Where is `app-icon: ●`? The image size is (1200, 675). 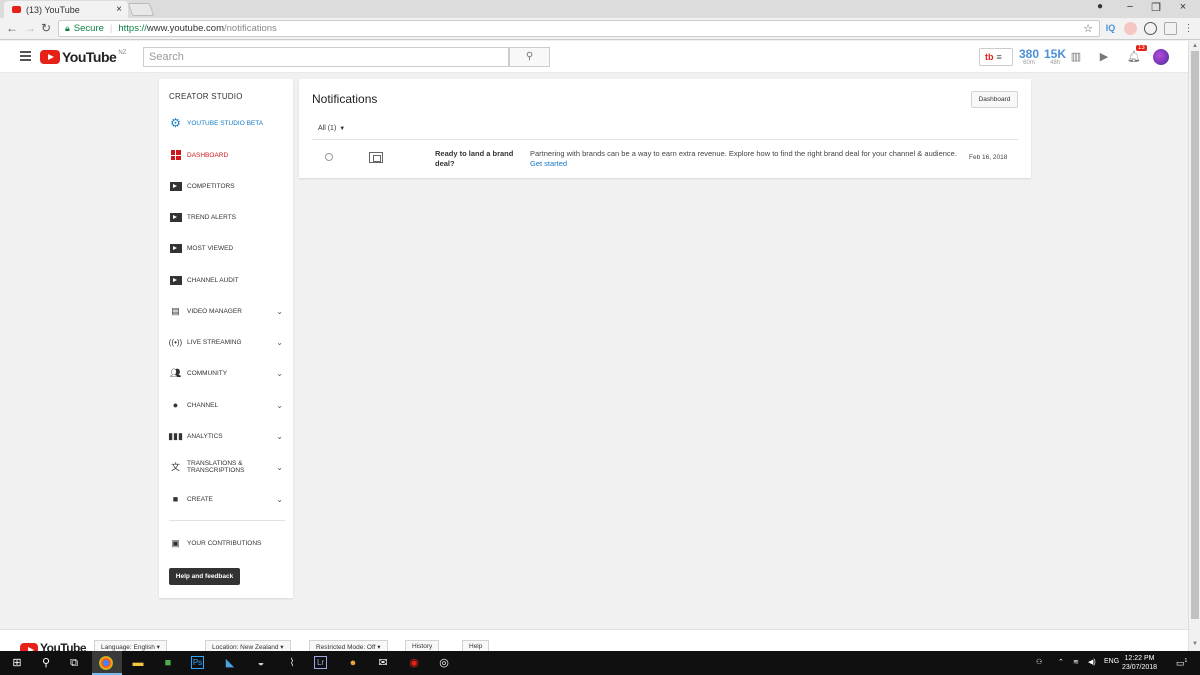
app-icon: ● is located at coordinates (353, 663).